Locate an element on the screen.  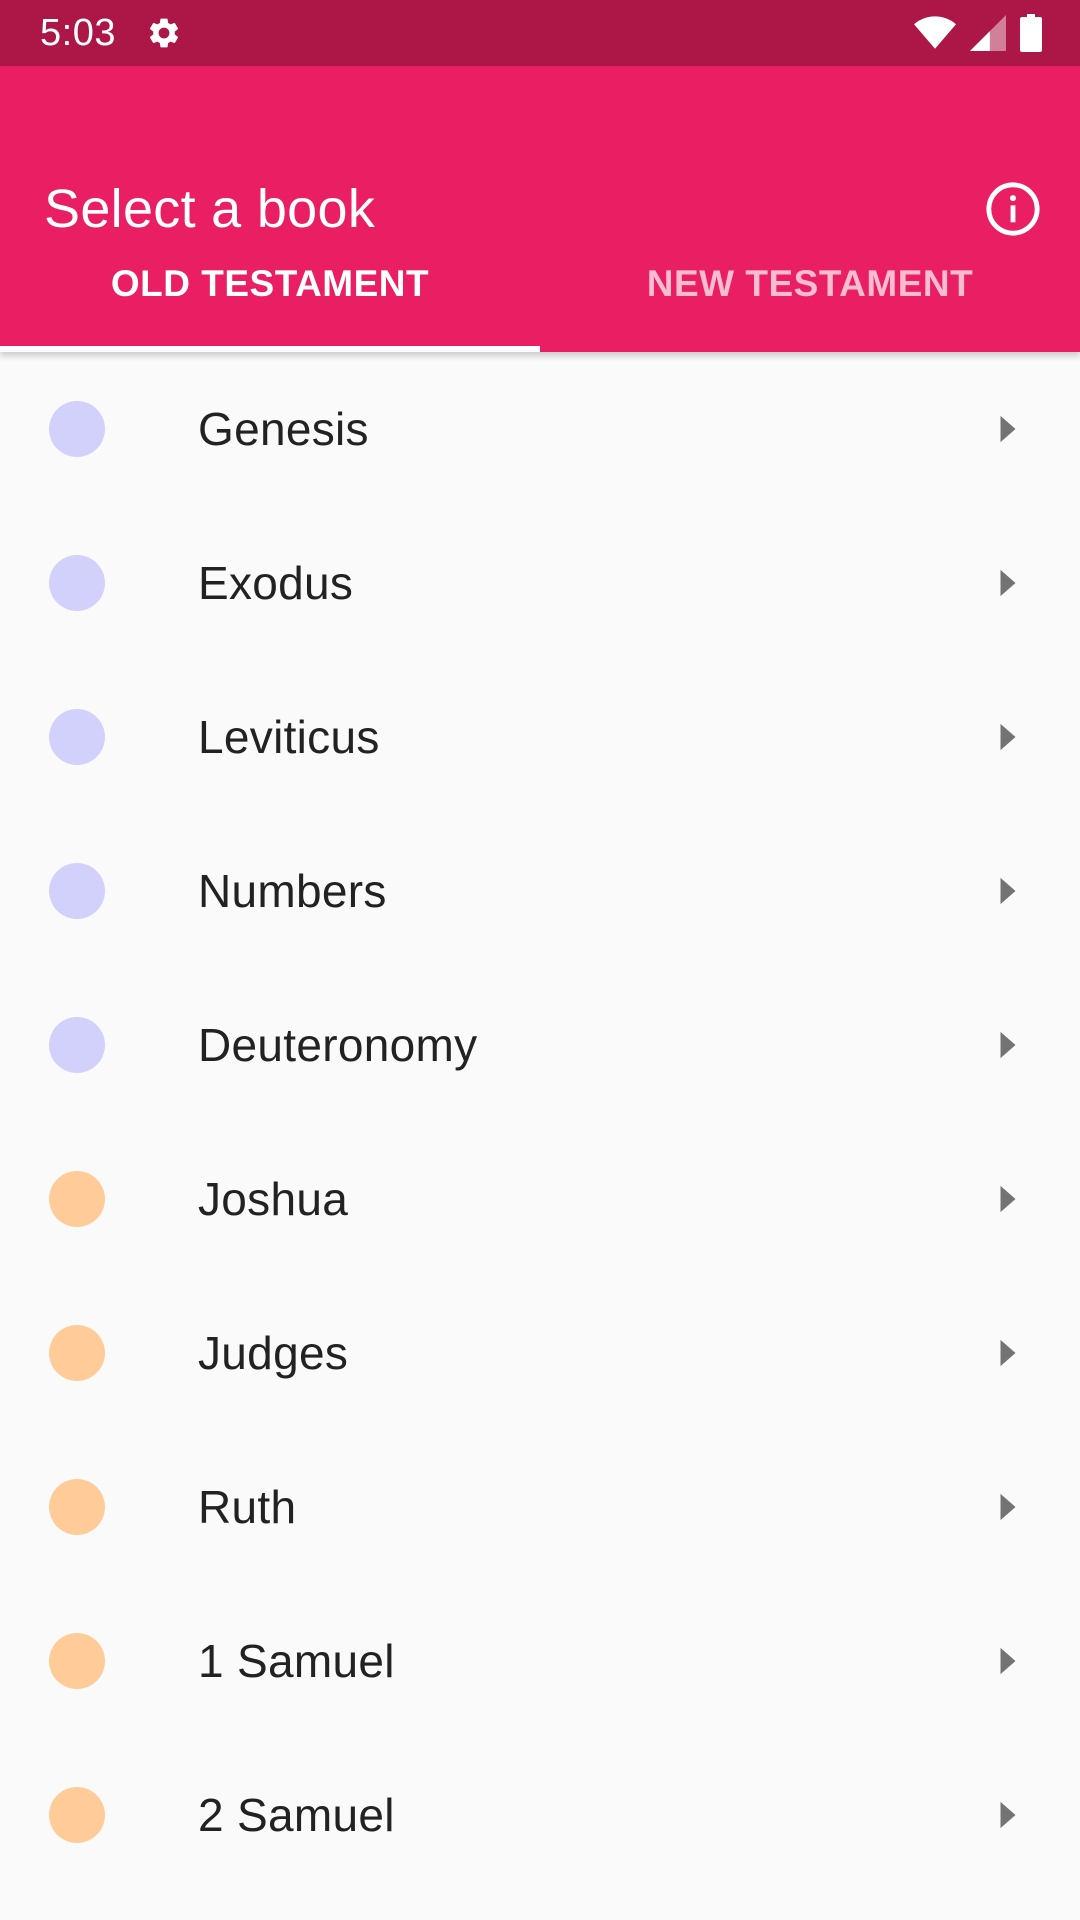
list-item: Exodus is located at coordinates (540, 583).